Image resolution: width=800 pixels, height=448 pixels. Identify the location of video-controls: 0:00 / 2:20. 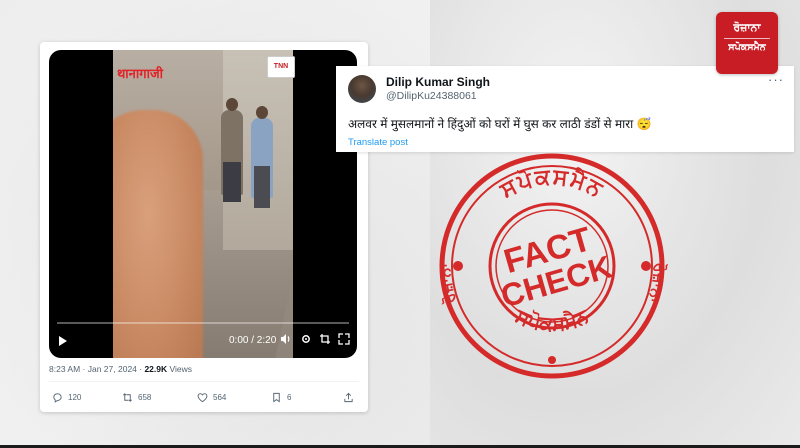
(203, 341).